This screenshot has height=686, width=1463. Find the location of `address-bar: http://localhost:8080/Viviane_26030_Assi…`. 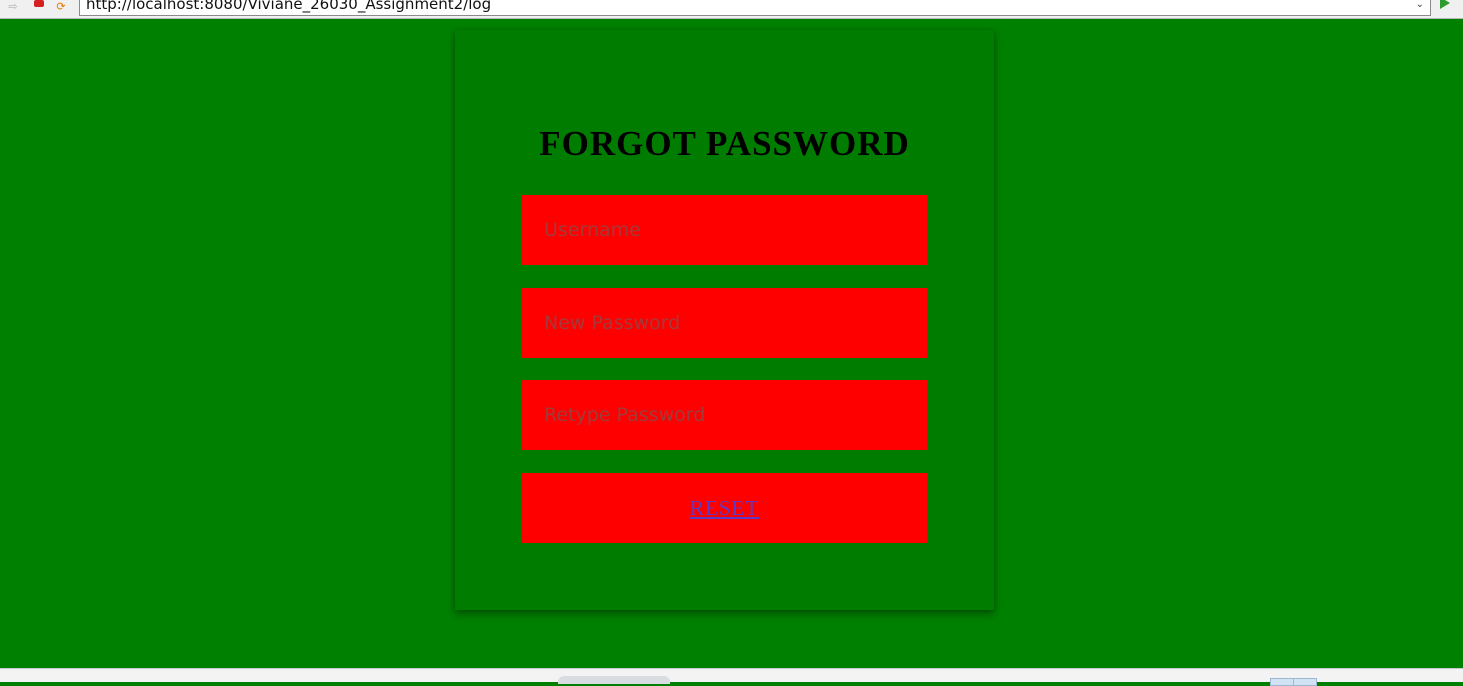

address-bar: http://localhost:8080/Viviane_26030_Assi… is located at coordinates (755, 8).